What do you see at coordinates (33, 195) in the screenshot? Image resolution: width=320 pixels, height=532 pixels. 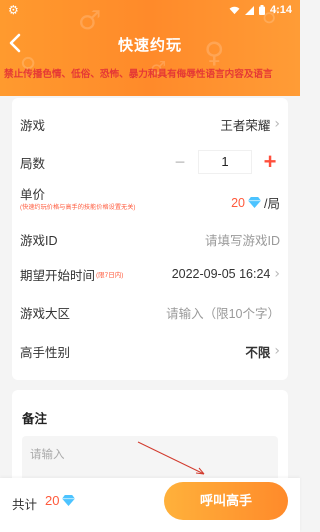 I see `price-label: 单价` at bounding box center [33, 195].